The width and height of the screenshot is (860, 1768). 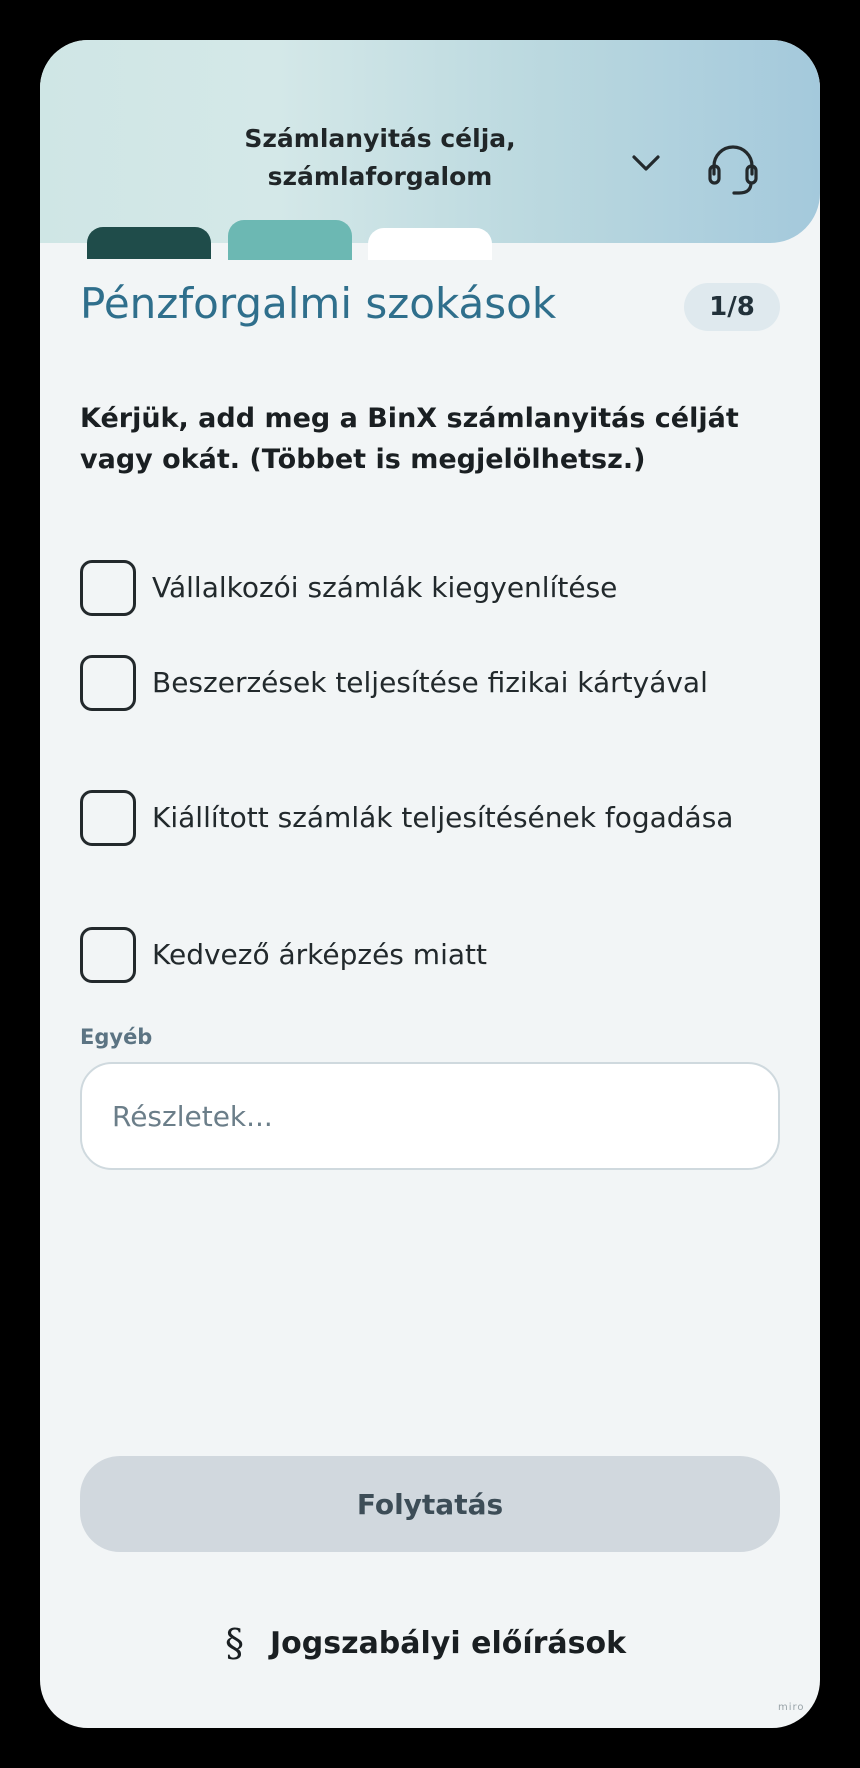 I want to click on step-badge: 1/8, so click(x=732, y=307).